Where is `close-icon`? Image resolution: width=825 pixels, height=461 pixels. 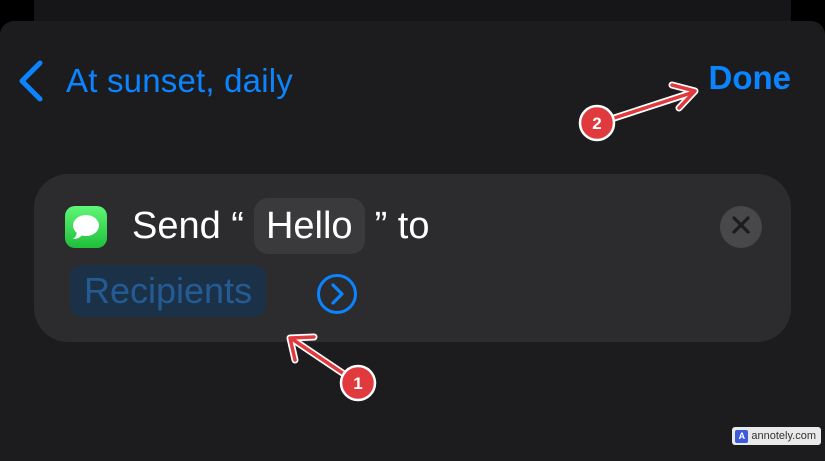 close-icon is located at coordinates (741, 227).